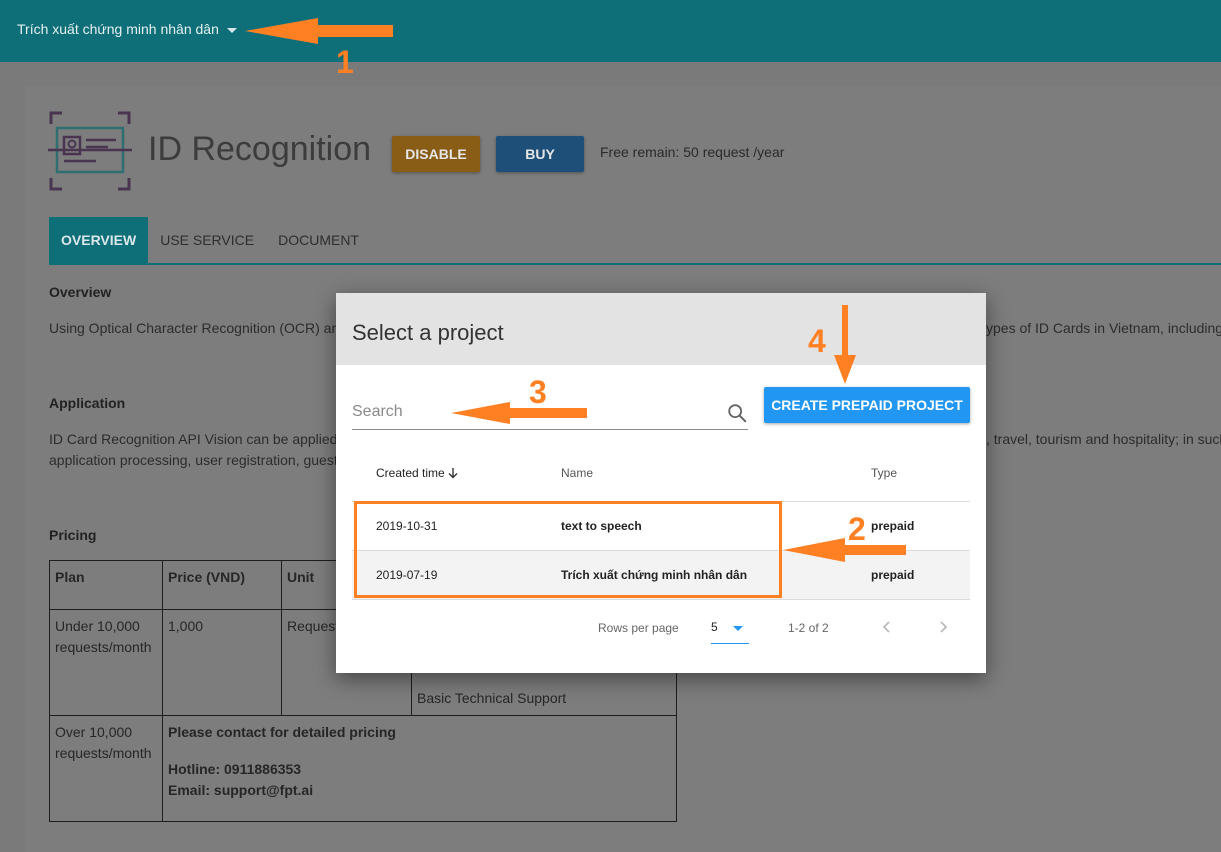 The width and height of the screenshot is (1221, 852). What do you see at coordinates (1103, 328) in the screenshot?
I see `overview-text-cont: ypes of ID Cards in Vietnam, including o` at bounding box center [1103, 328].